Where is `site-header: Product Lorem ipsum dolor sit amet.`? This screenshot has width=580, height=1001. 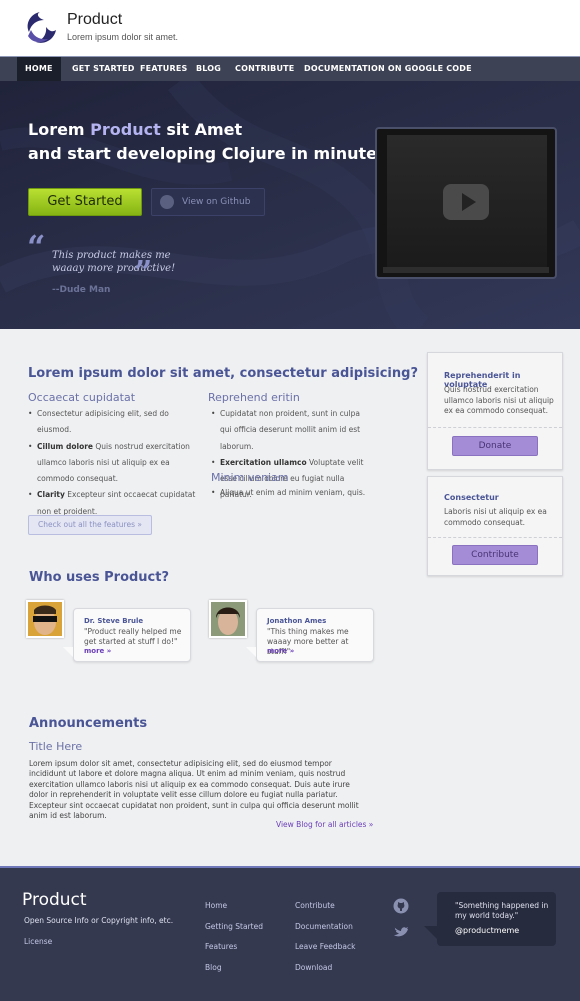 site-header: Product Lorem ipsum dolor sit amet. is located at coordinates (290, 28).